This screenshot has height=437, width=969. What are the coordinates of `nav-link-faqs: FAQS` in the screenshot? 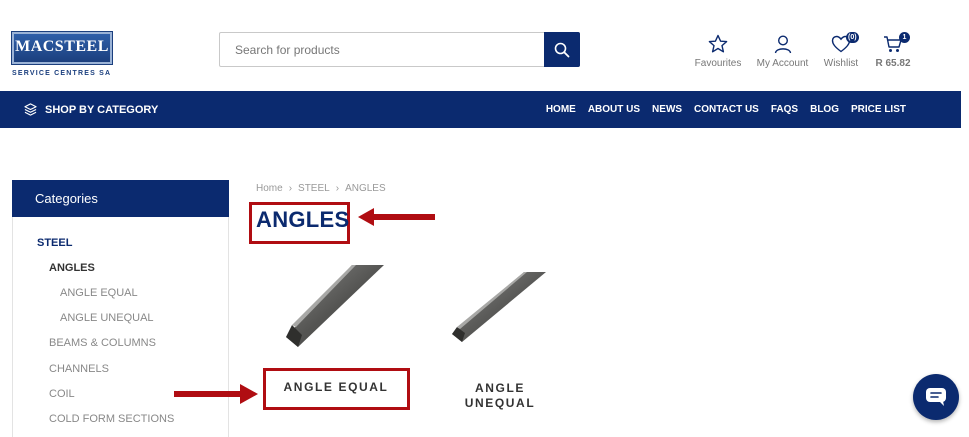 It's located at (784, 109).